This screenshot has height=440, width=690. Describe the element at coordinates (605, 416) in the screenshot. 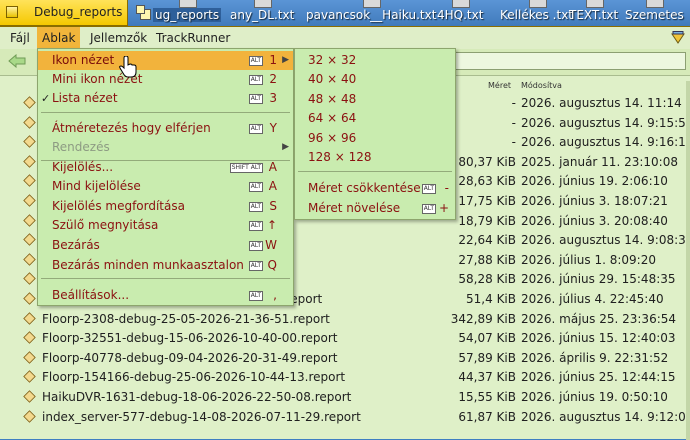

I see `file-modified: 2026. augusztus 14. 9:12:01` at that location.